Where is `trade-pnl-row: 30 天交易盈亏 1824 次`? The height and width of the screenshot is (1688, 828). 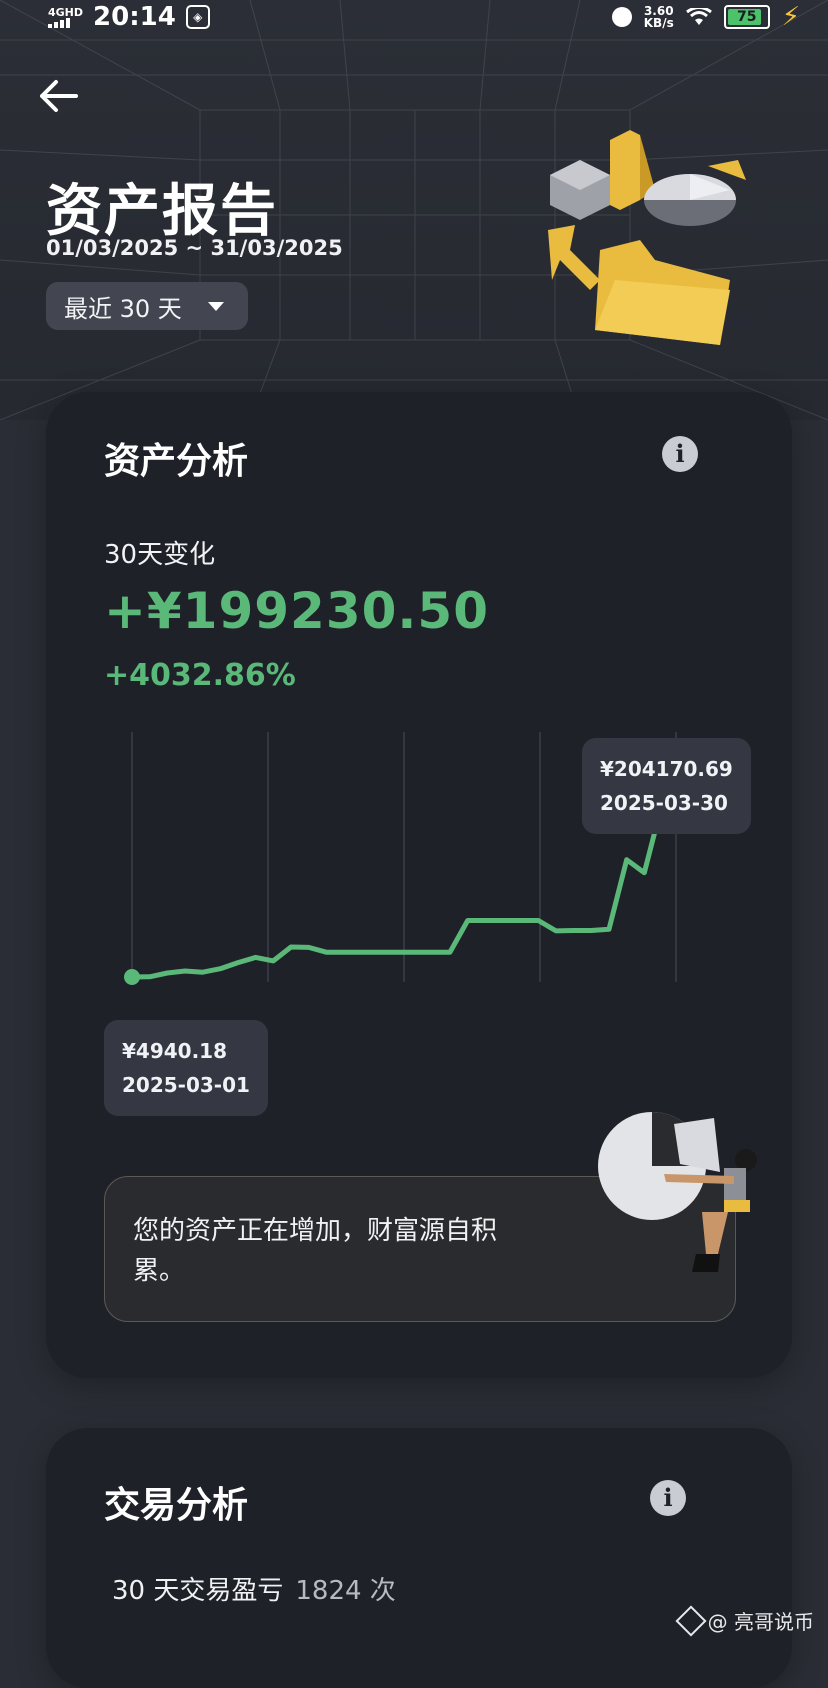 trade-pnl-row: 30 天交易盈亏 1824 次 is located at coordinates (254, 1588).